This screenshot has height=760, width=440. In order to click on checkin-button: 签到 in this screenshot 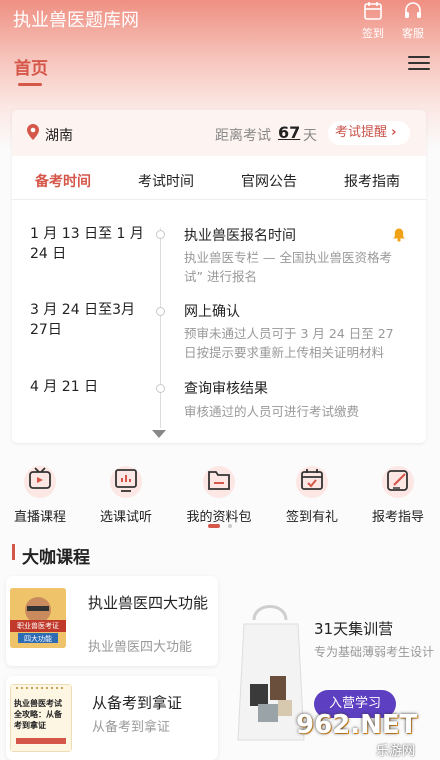, I will do `click(373, 20)`.